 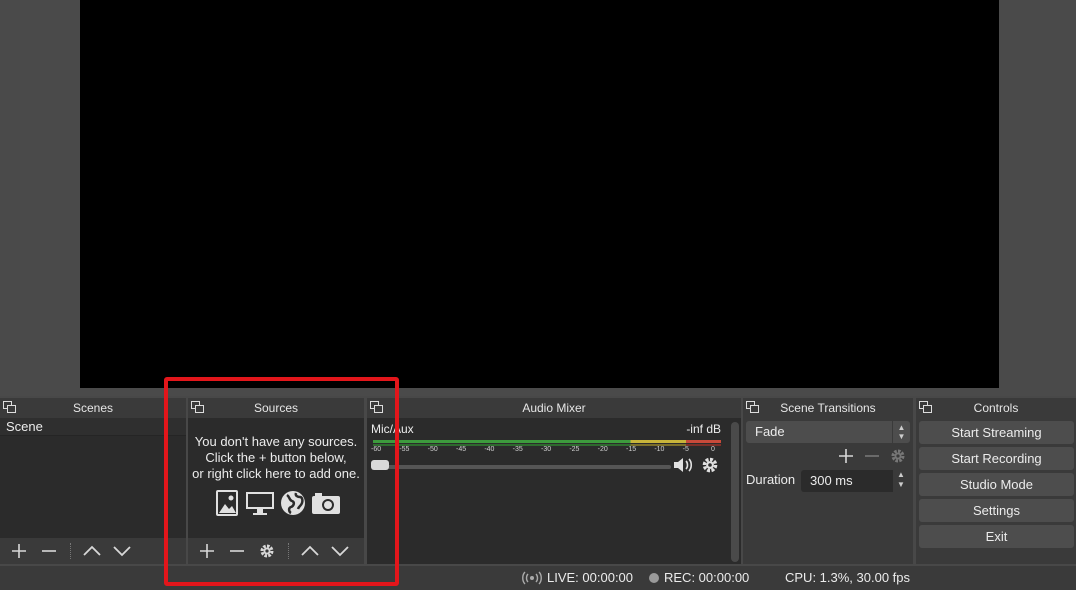 I want to click on globe-icon, so click(x=293, y=503).